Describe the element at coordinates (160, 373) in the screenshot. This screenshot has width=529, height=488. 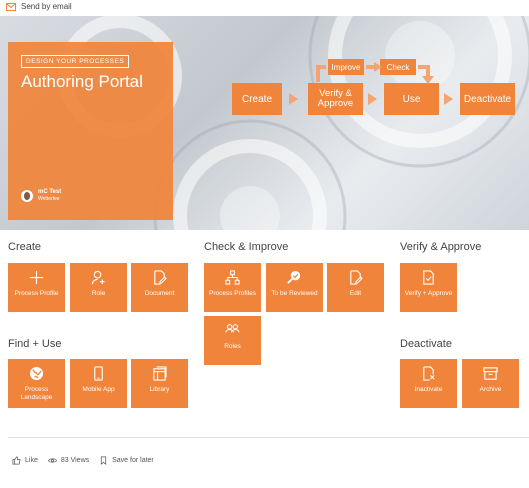
I see `library-icon` at that location.